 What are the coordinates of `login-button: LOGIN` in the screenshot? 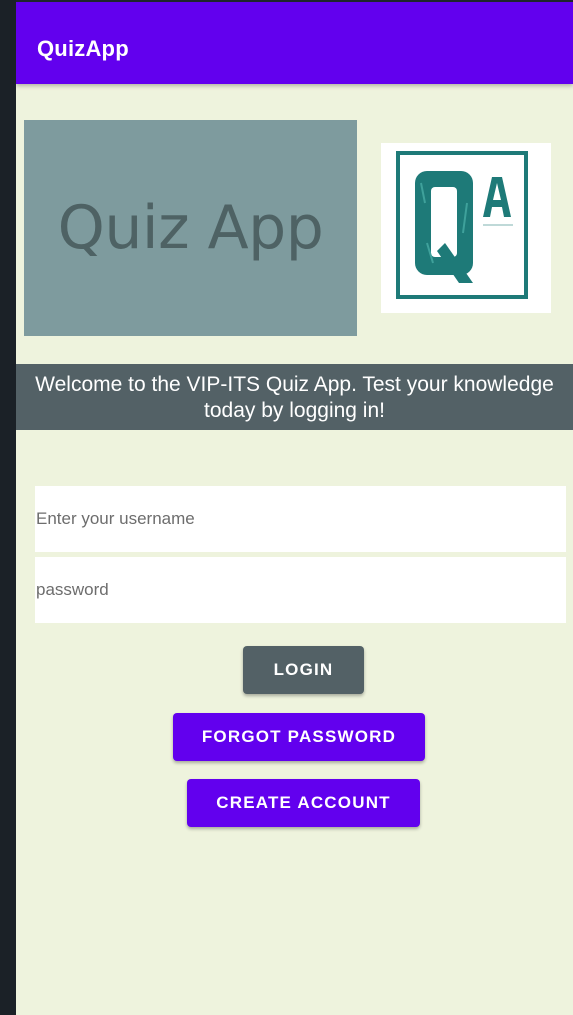 It's located at (303, 670).